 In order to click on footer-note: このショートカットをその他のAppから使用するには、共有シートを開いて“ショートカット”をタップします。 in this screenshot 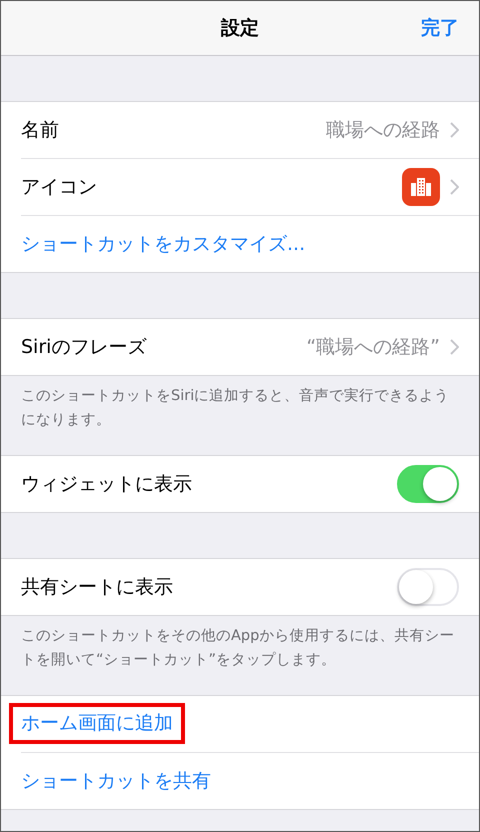, I will do `click(238, 648)`.